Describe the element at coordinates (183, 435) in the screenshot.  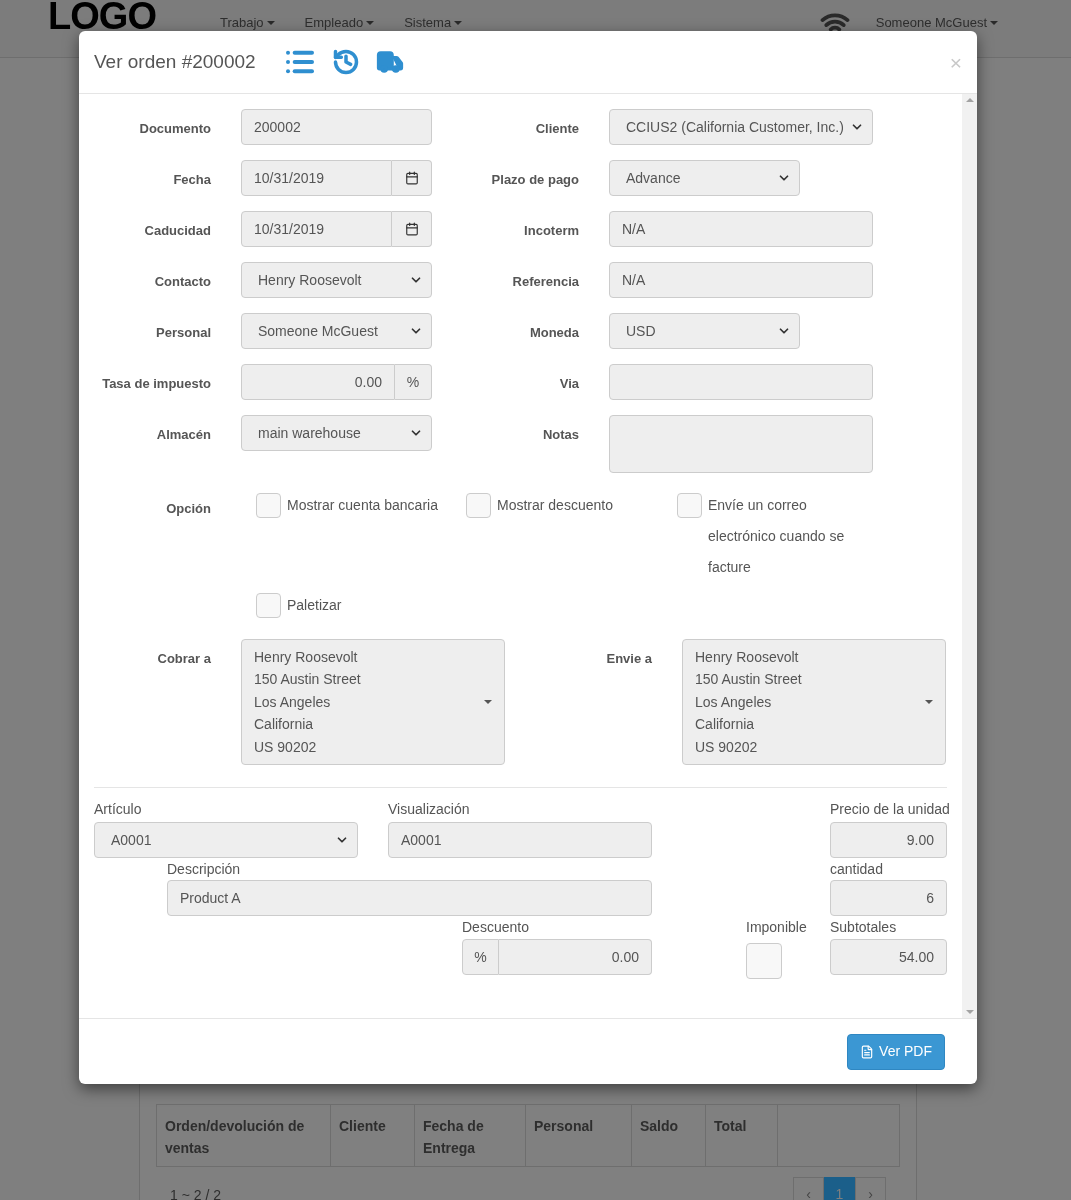
I see `field-label: Almacén` at that location.